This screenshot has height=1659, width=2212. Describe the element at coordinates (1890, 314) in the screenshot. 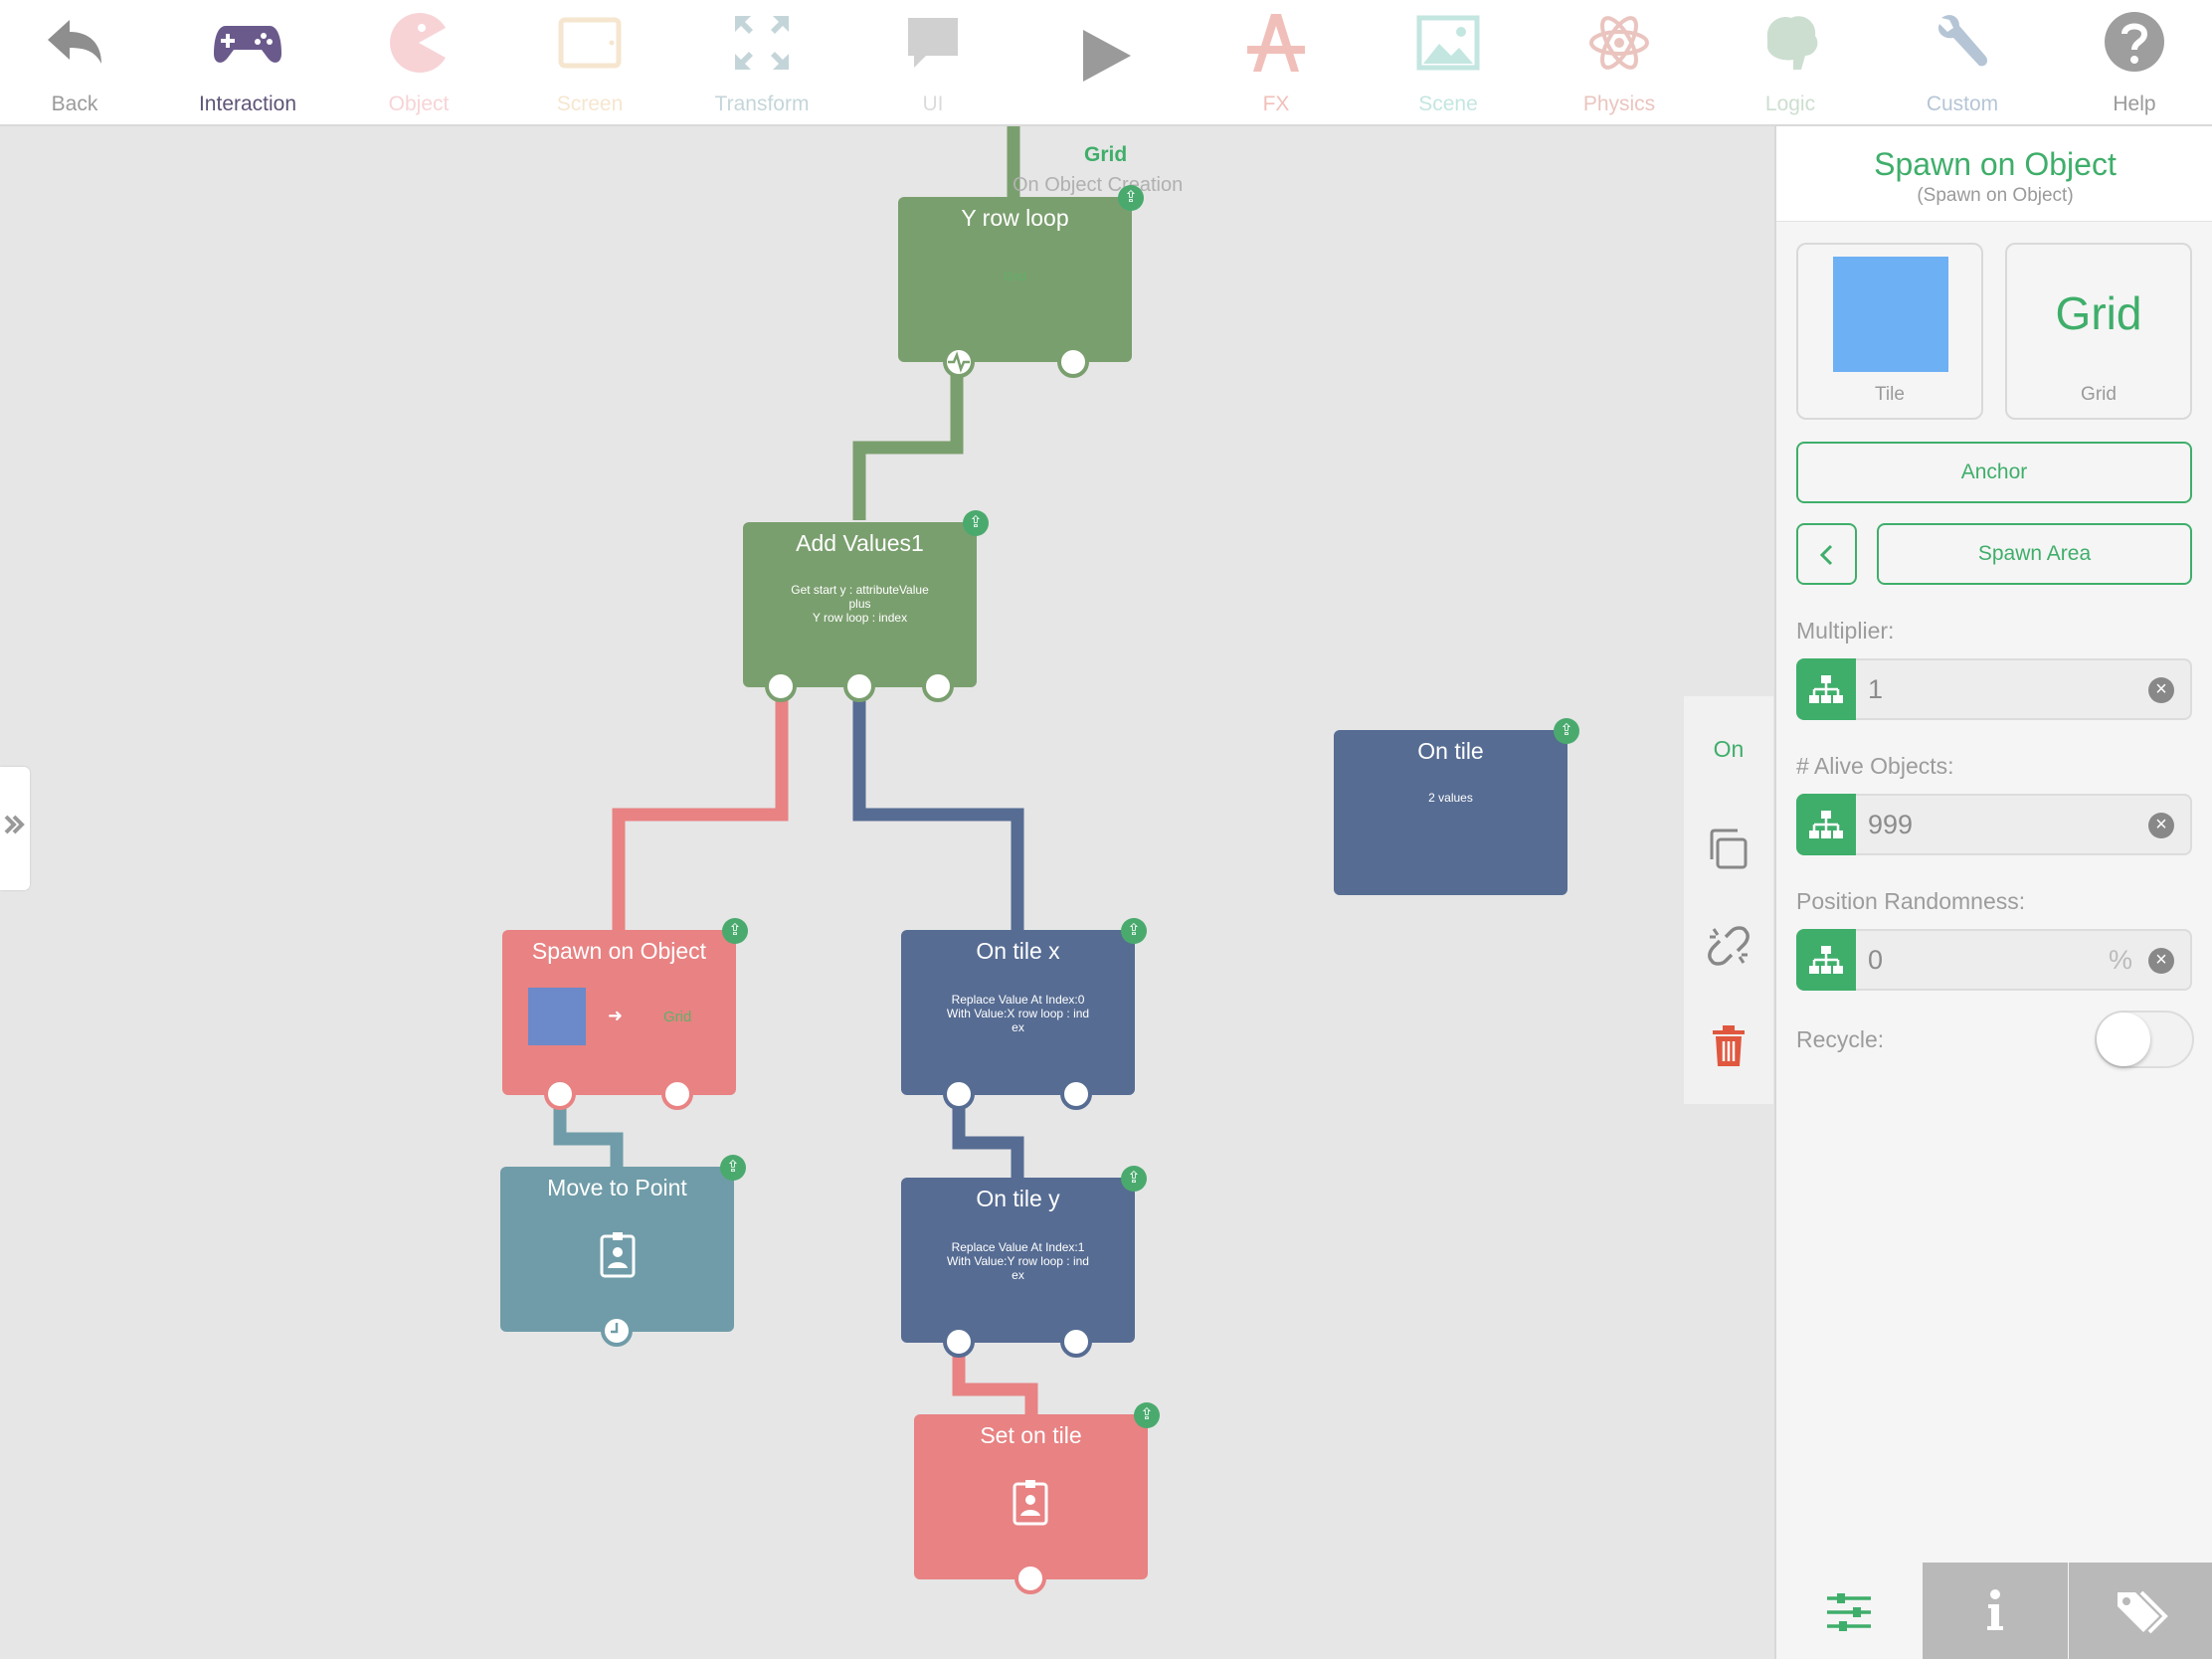

I see `tile-swatch` at that location.